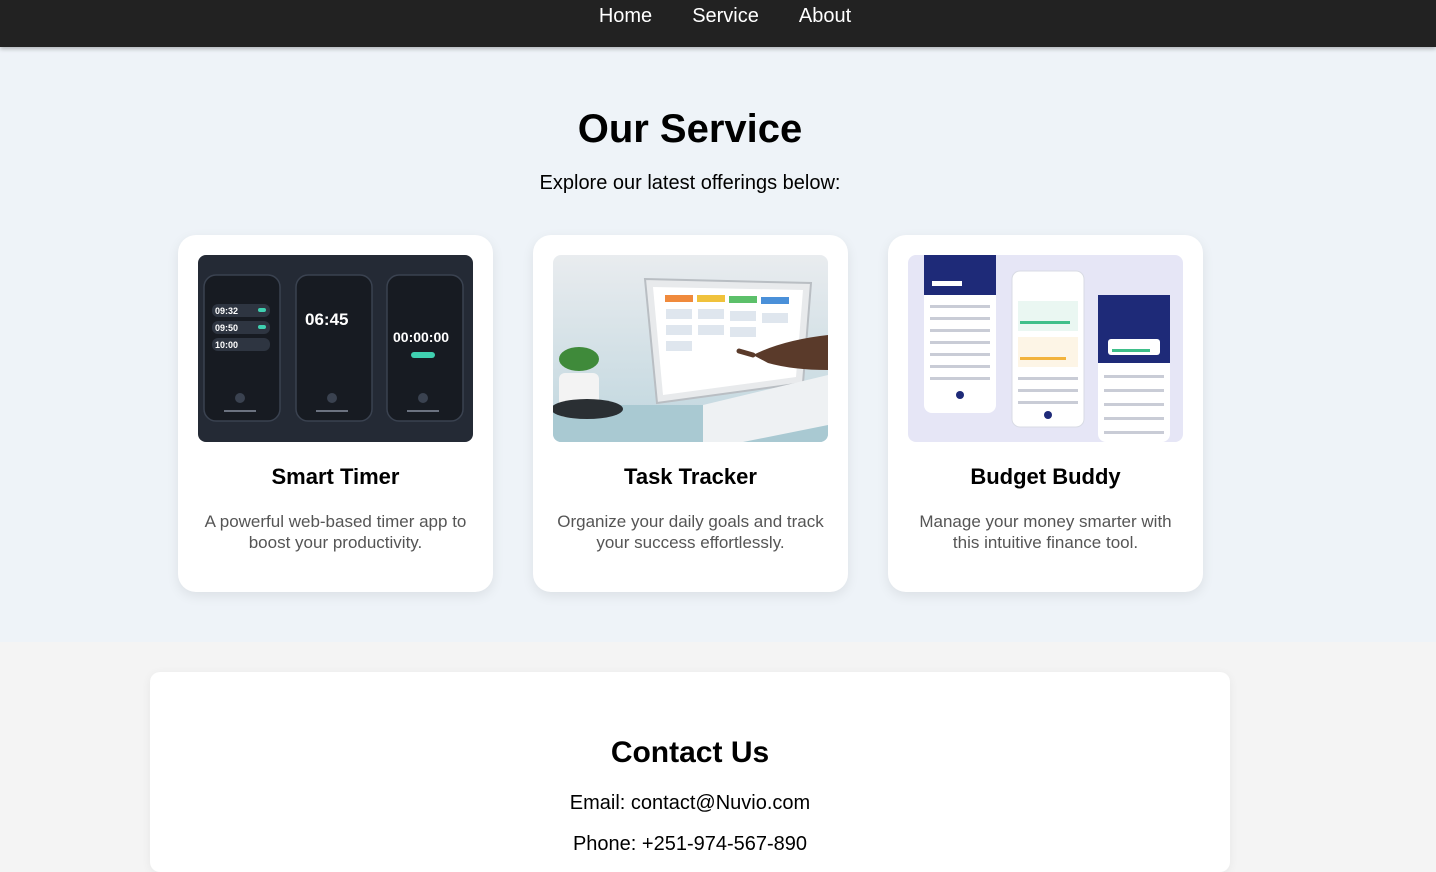  I want to click on smart-timer-image: 09:32 09:50 10:00 06:45 00:00:00, so click(335, 348).